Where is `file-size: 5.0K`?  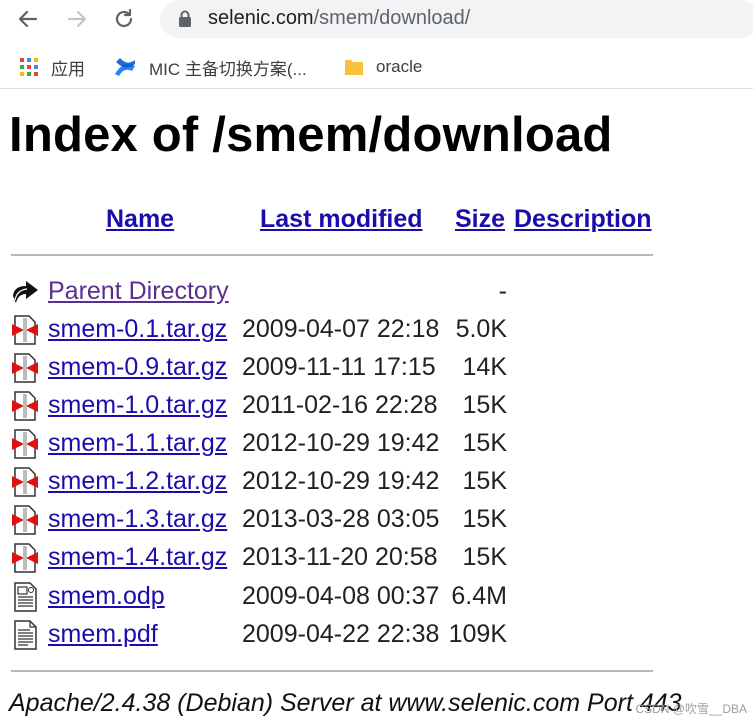
file-size: 5.0K is located at coordinates (481, 329).